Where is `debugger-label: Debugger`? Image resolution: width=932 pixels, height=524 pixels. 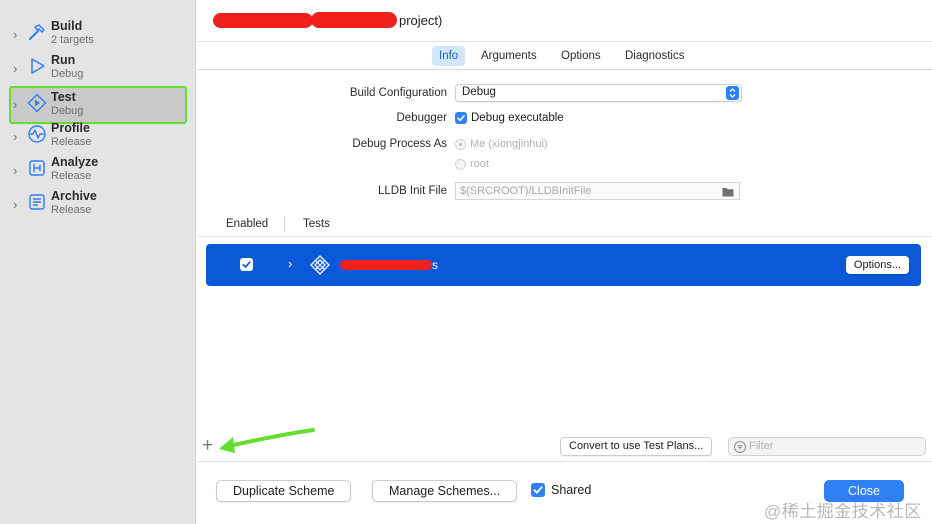
debugger-label: Debugger is located at coordinates (421, 118).